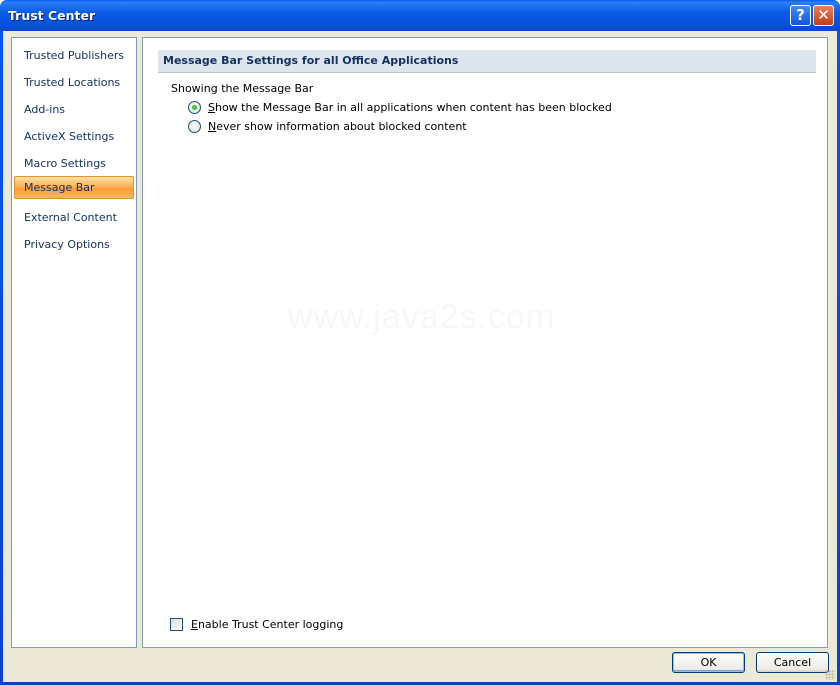  I want to click on title-bar: Trust Center ? ✕, so click(420, 15).